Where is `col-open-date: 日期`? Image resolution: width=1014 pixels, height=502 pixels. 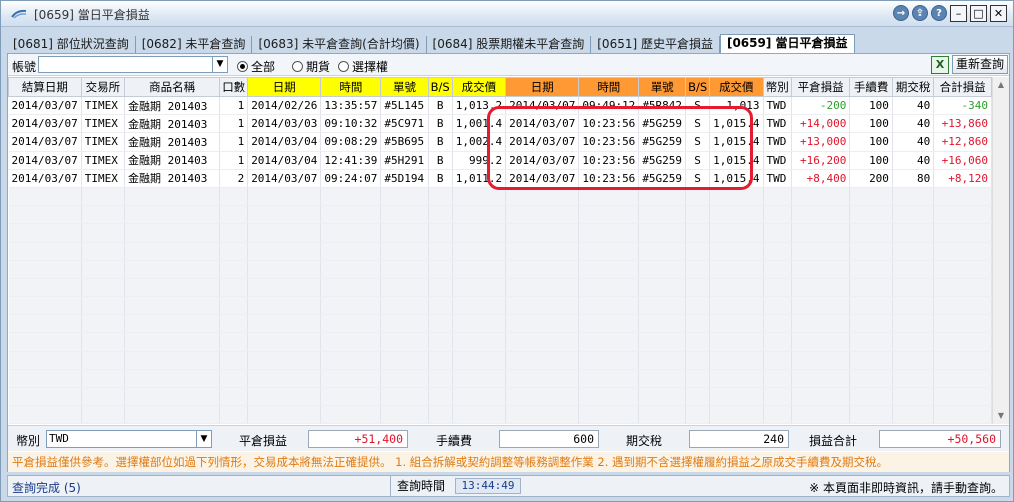
col-open-date: 日期 is located at coordinates (284, 87).